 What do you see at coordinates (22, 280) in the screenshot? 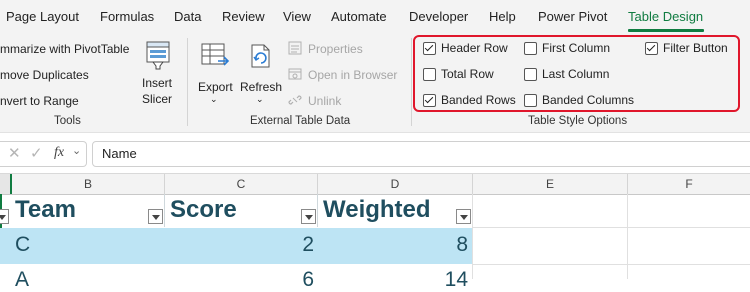
I see `table-cell-team: A` at bounding box center [22, 280].